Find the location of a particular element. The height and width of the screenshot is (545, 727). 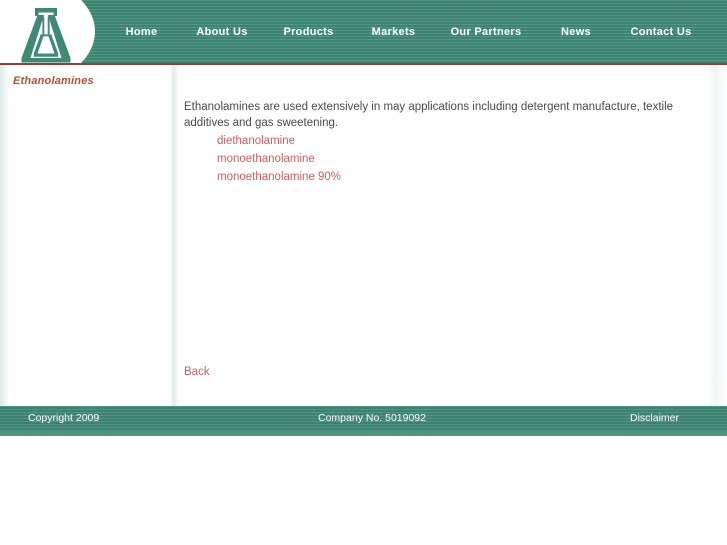

letter-a-monument-logo-icon is located at coordinates (46, 35).